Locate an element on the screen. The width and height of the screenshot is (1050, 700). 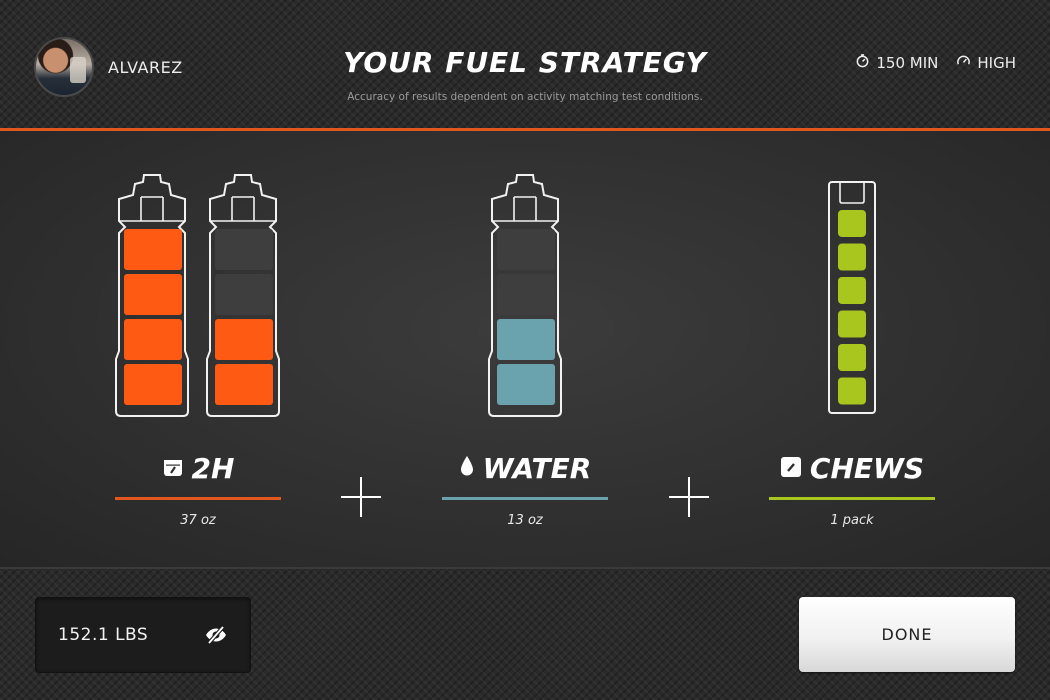
chews-pack-tab is located at coordinates (852, 193).